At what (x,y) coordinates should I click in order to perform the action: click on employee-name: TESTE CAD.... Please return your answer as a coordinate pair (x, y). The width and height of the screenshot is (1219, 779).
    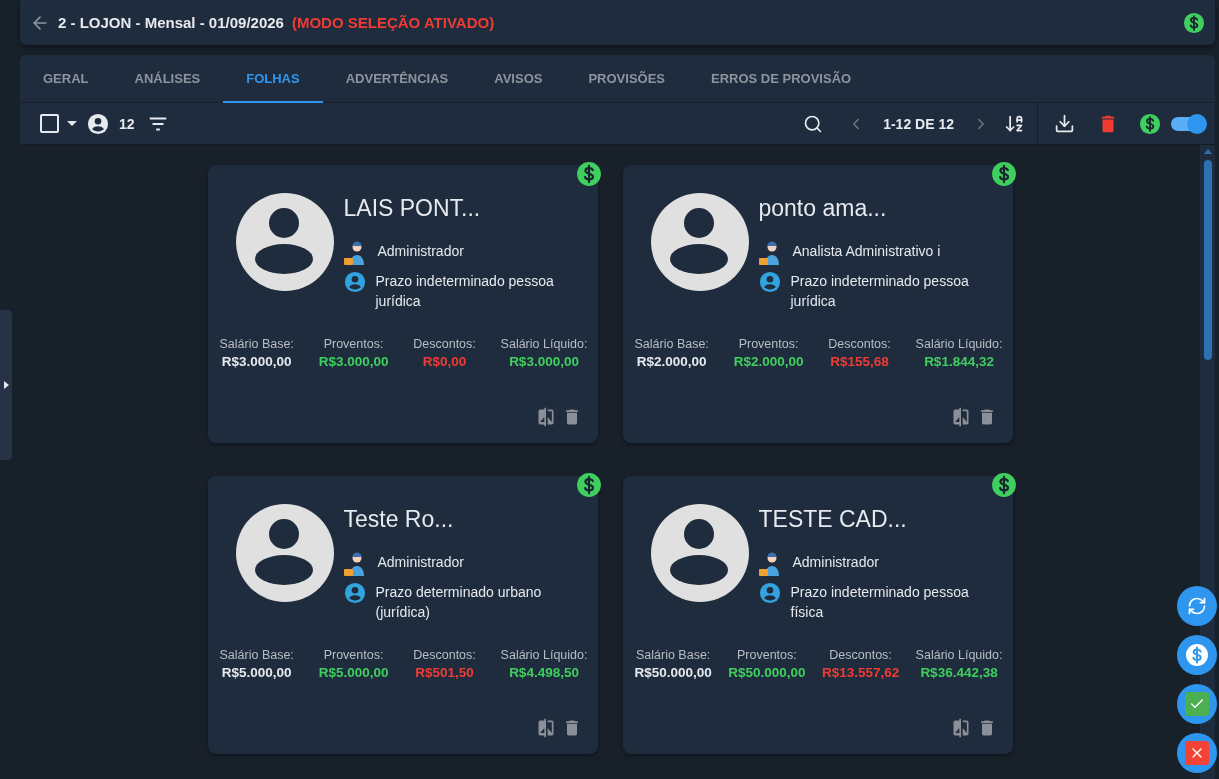
    Looking at the image, I should click on (833, 520).